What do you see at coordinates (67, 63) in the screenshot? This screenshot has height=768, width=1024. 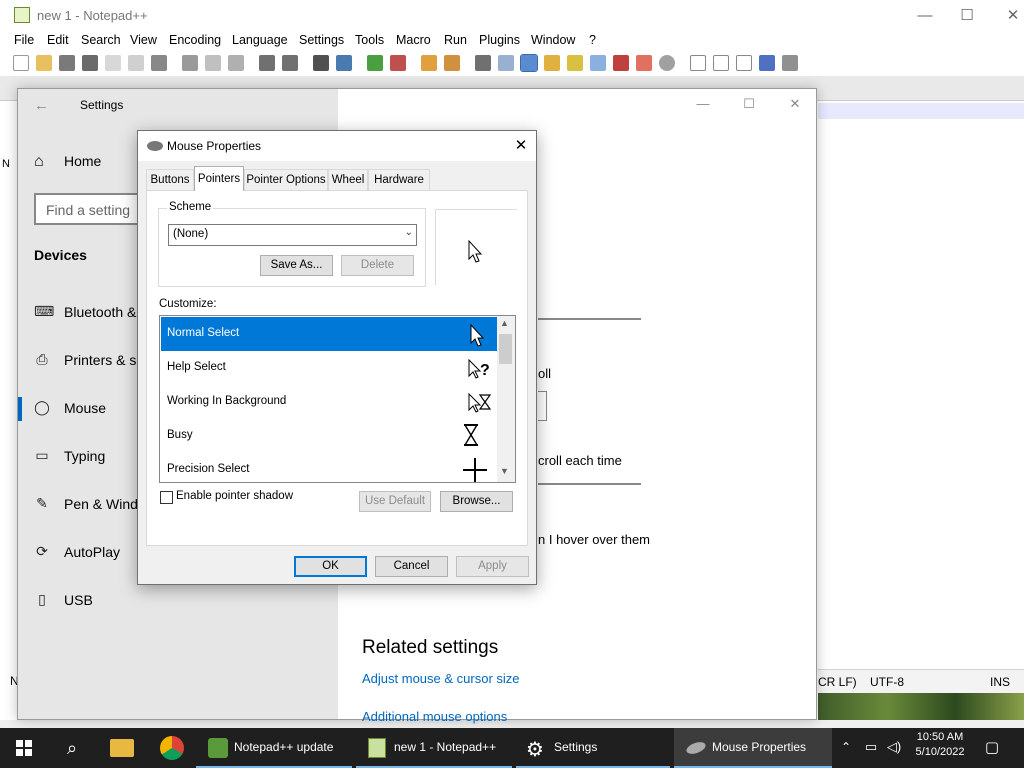 I see `save-icon` at bounding box center [67, 63].